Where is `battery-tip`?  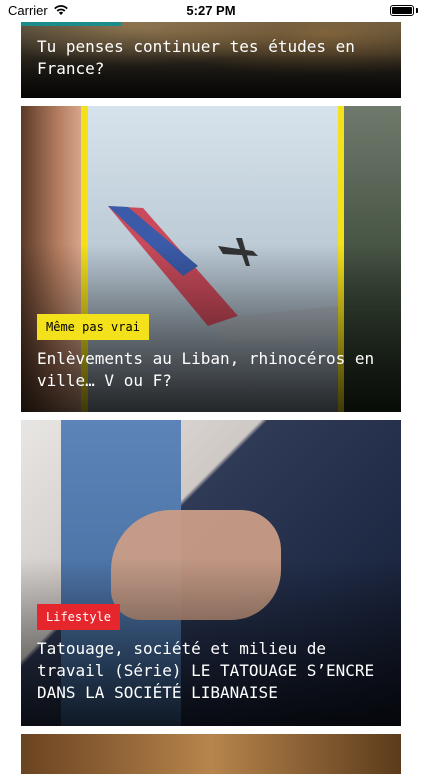 battery-tip is located at coordinates (417, 10).